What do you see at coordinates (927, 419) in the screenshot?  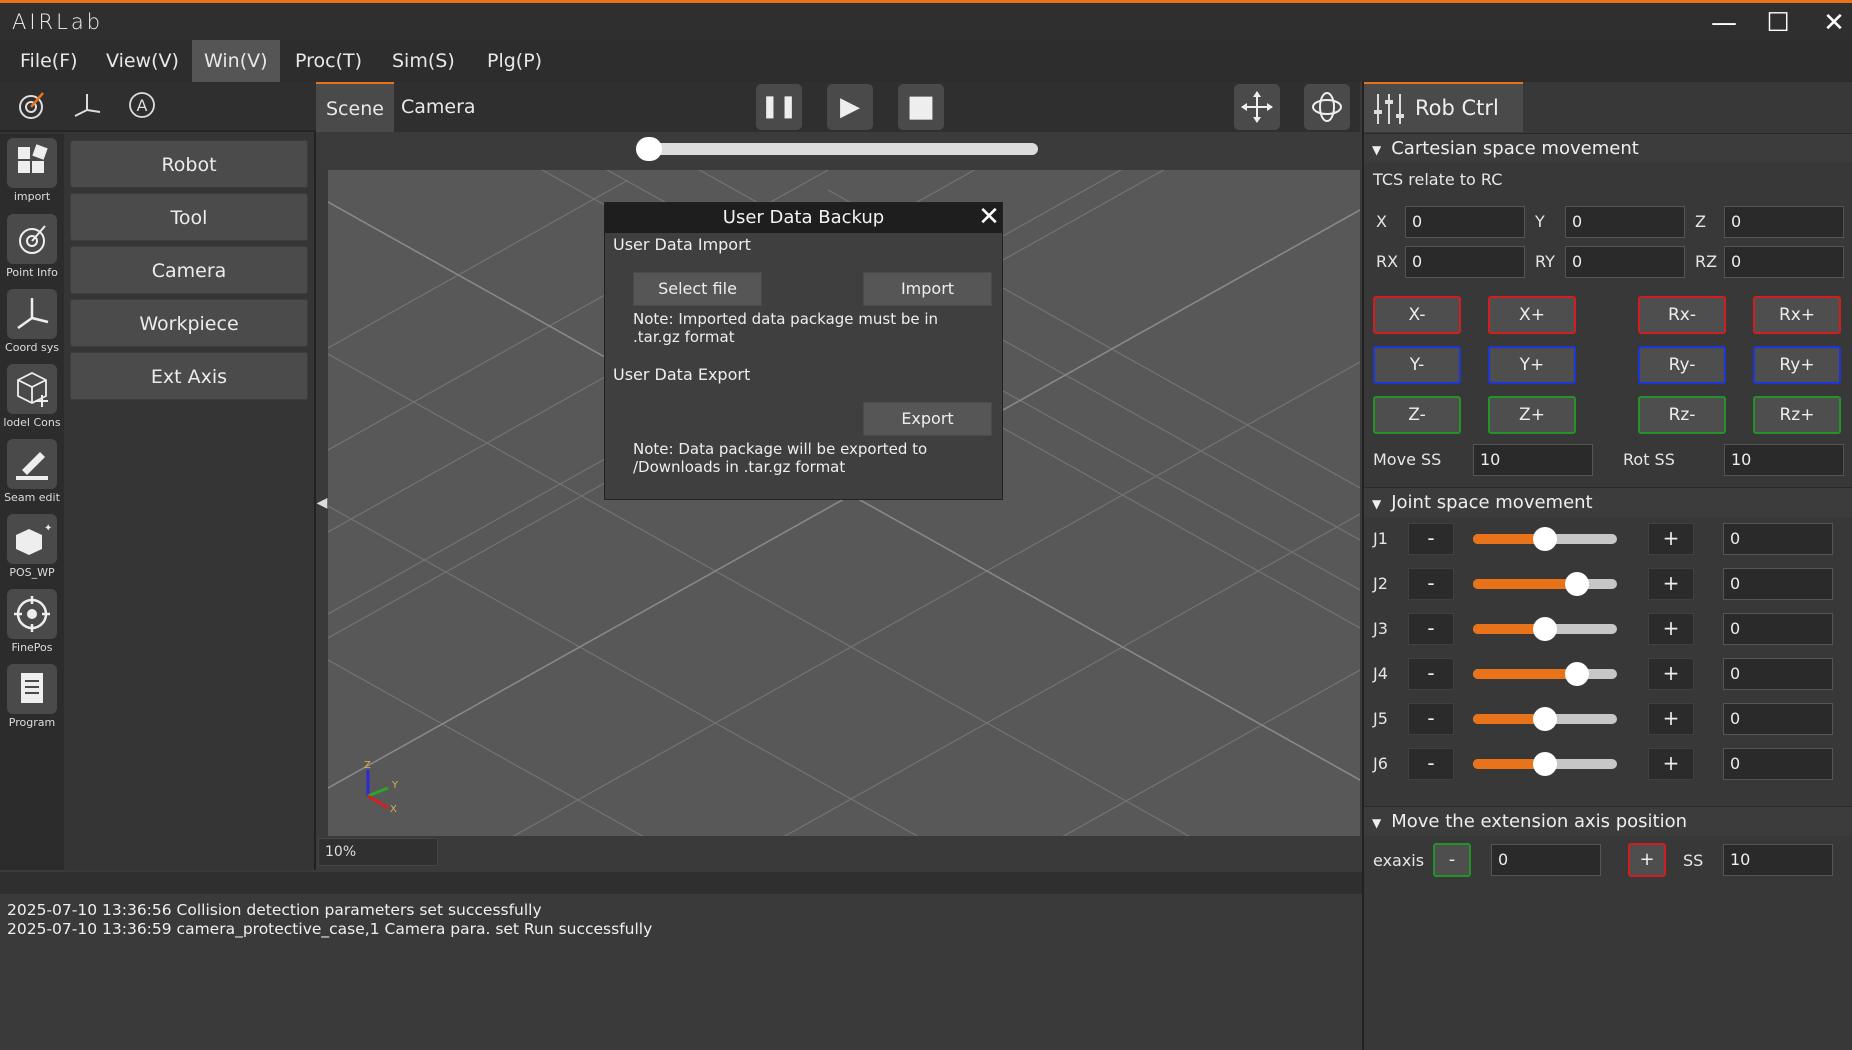 I see `export-button: Export` at bounding box center [927, 419].